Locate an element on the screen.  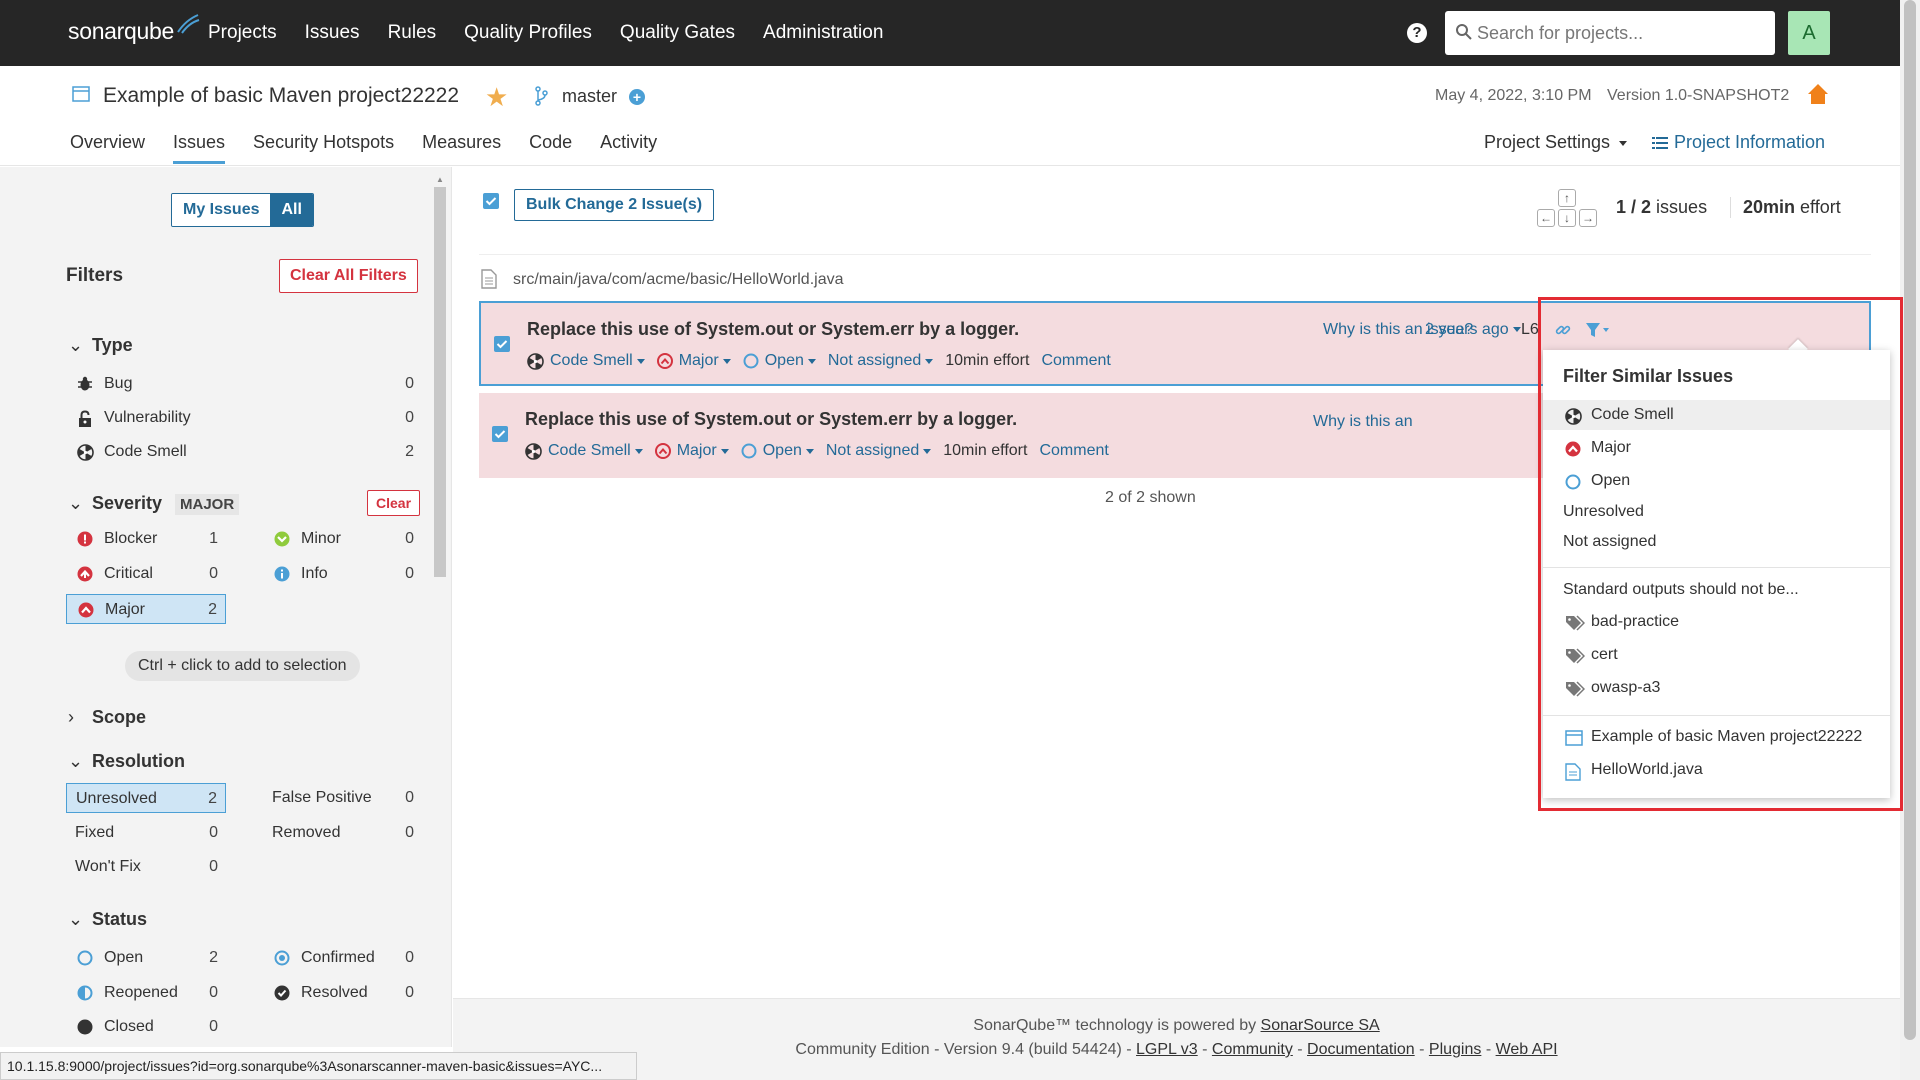
filter-type-bug: Bug 0 is located at coordinates (244, 384).